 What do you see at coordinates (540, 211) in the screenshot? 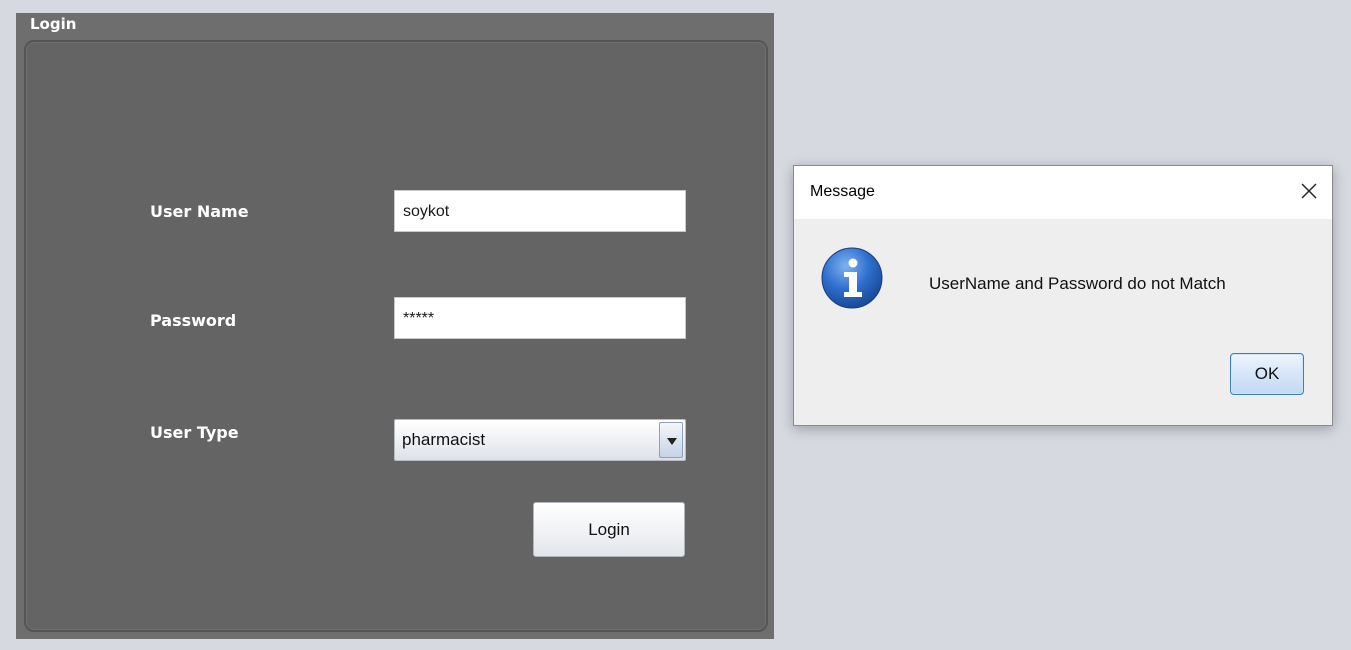
I see `username-input: soykot` at bounding box center [540, 211].